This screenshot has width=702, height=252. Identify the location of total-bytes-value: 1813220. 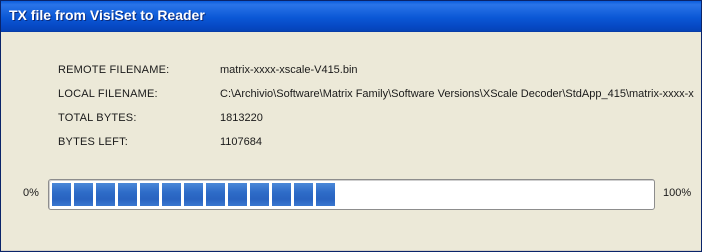
(241, 118).